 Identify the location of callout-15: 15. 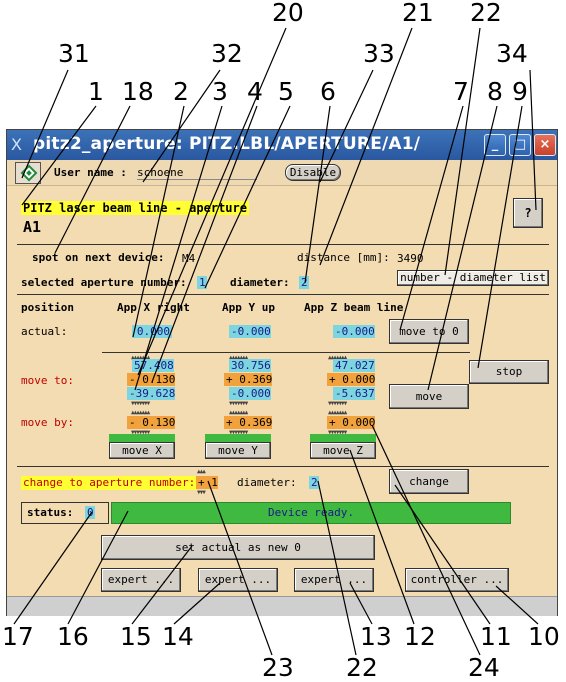
(136, 636).